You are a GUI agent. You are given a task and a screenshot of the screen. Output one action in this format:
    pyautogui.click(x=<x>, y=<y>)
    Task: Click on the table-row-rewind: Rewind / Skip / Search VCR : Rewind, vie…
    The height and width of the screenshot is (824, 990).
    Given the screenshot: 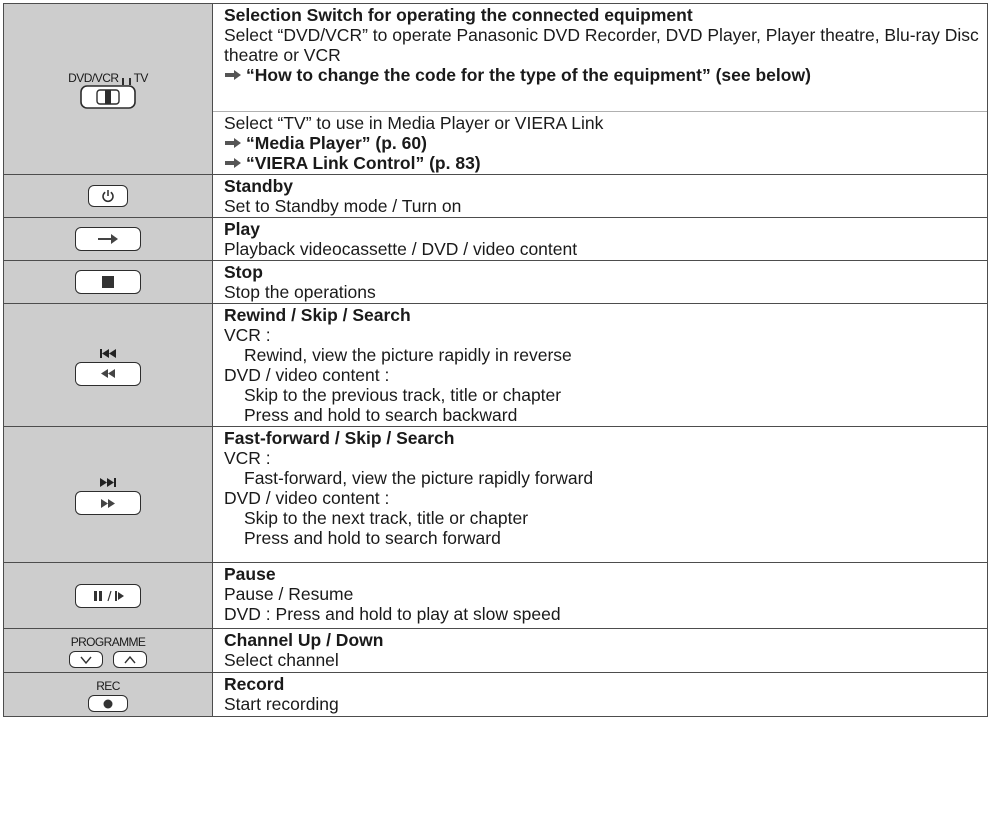 What is the action you would take?
    pyautogui.click(x=495, y=365)
    